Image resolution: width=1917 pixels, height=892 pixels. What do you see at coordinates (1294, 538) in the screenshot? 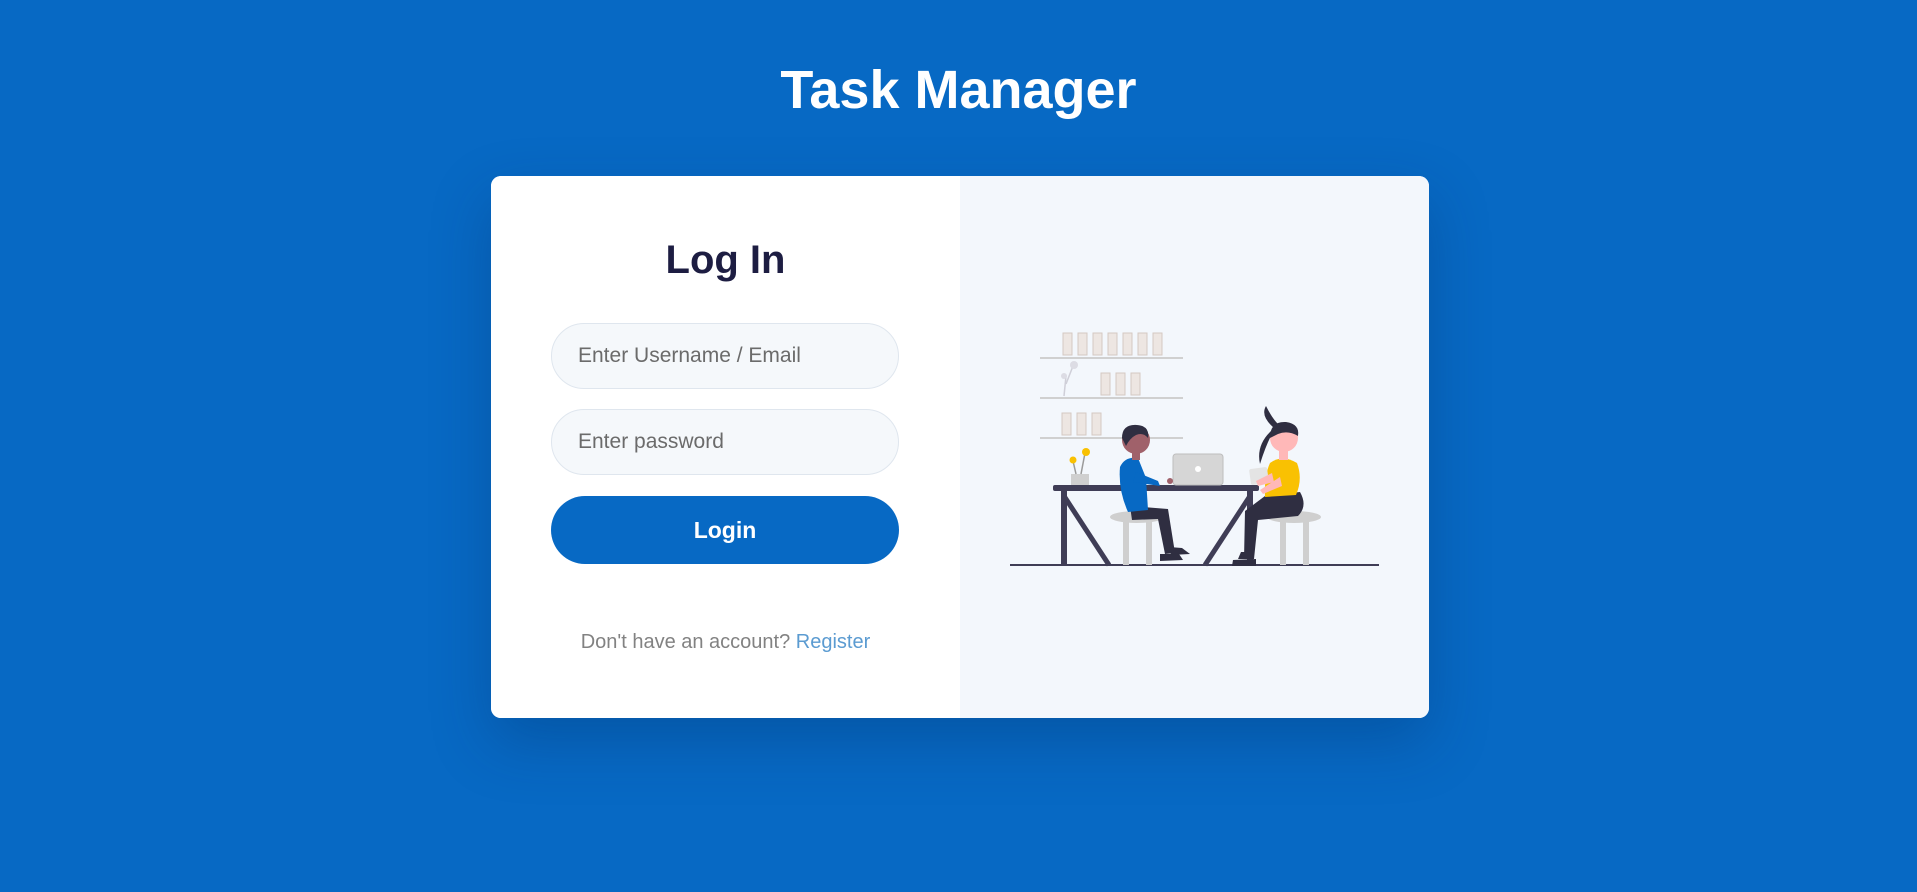
I see `right-stool` at bounding box center [1294, 538].